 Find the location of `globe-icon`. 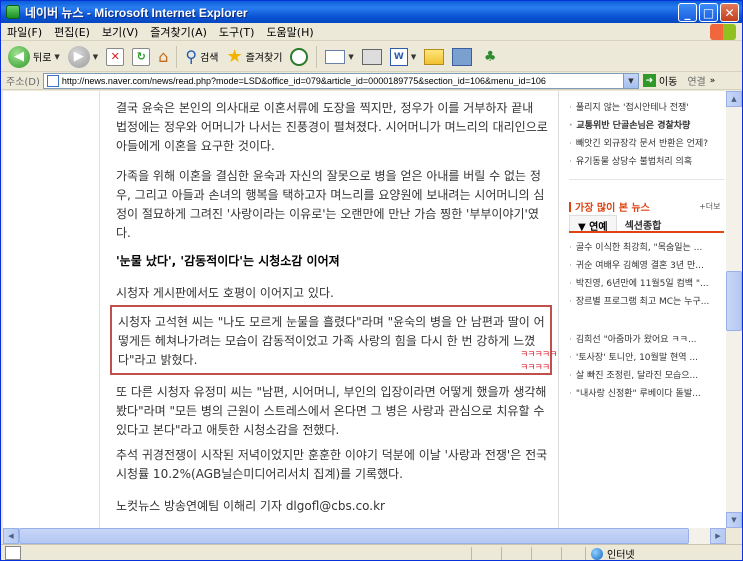

globe-icon is located at coordinates (597, 553).